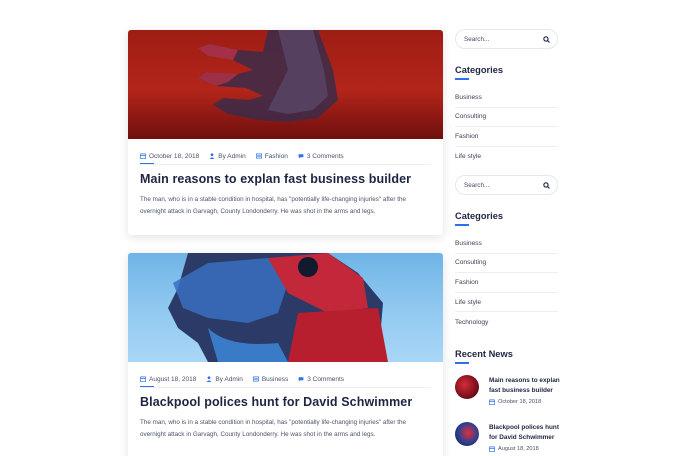  Describe the element at coordinates (271, 156) in the screenshot. I see `post-category: Fashion` at that location.